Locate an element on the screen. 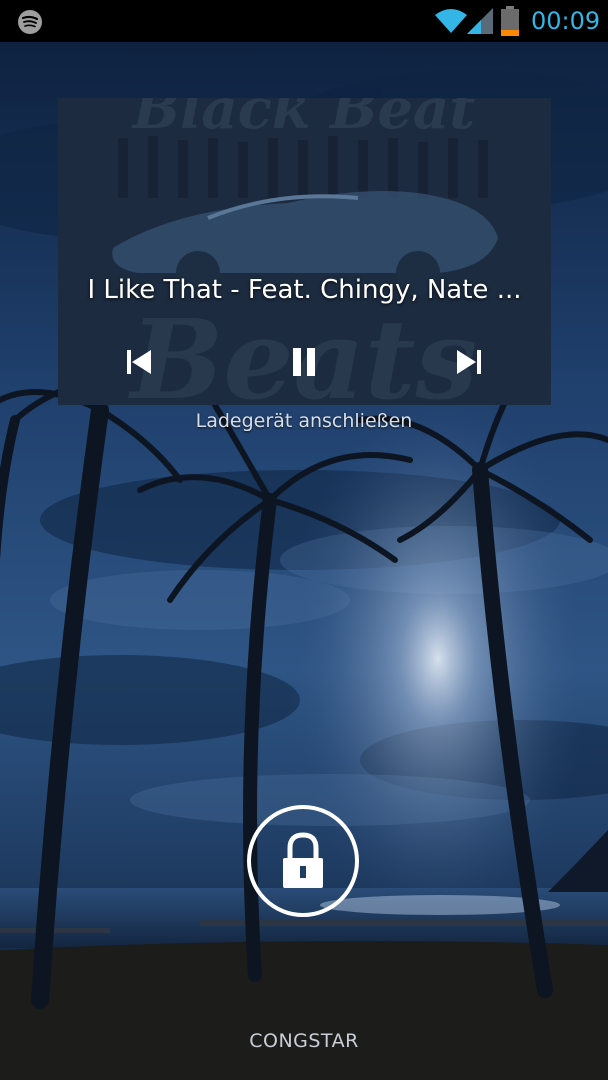 This screenshot has height=1080, width=608. battery-icon is located at coordinates (510, 21).